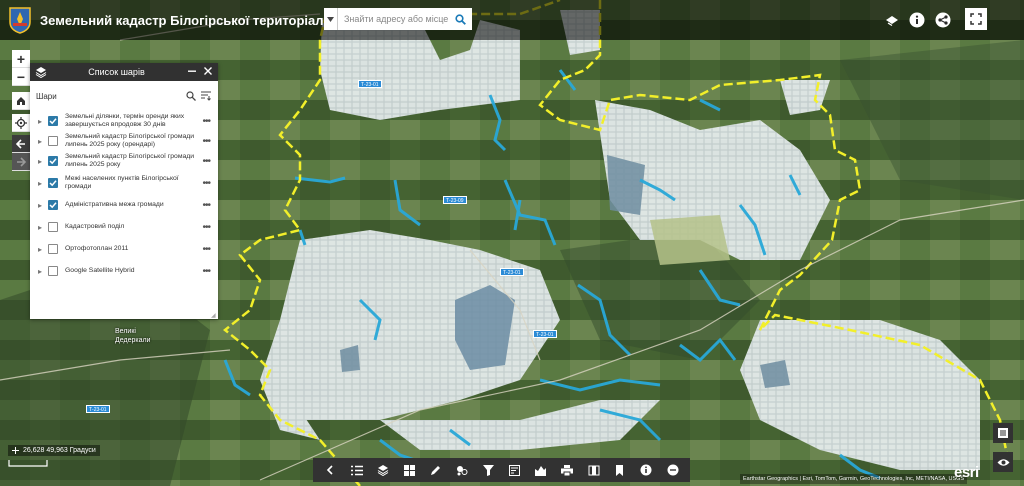  I want to click on layers-toggle-icon, so click(892, 21).